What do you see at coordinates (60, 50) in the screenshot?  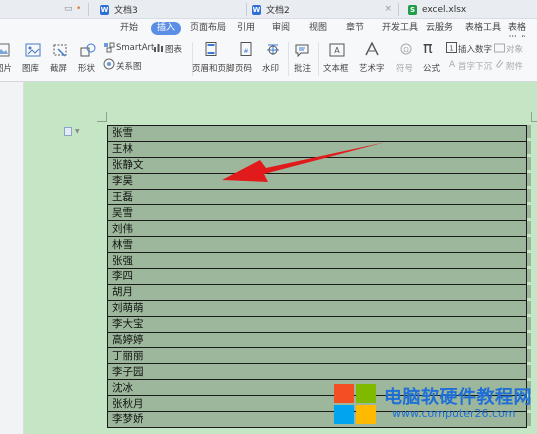 I see `screenshot-icon` at bounding box center [60, 50].